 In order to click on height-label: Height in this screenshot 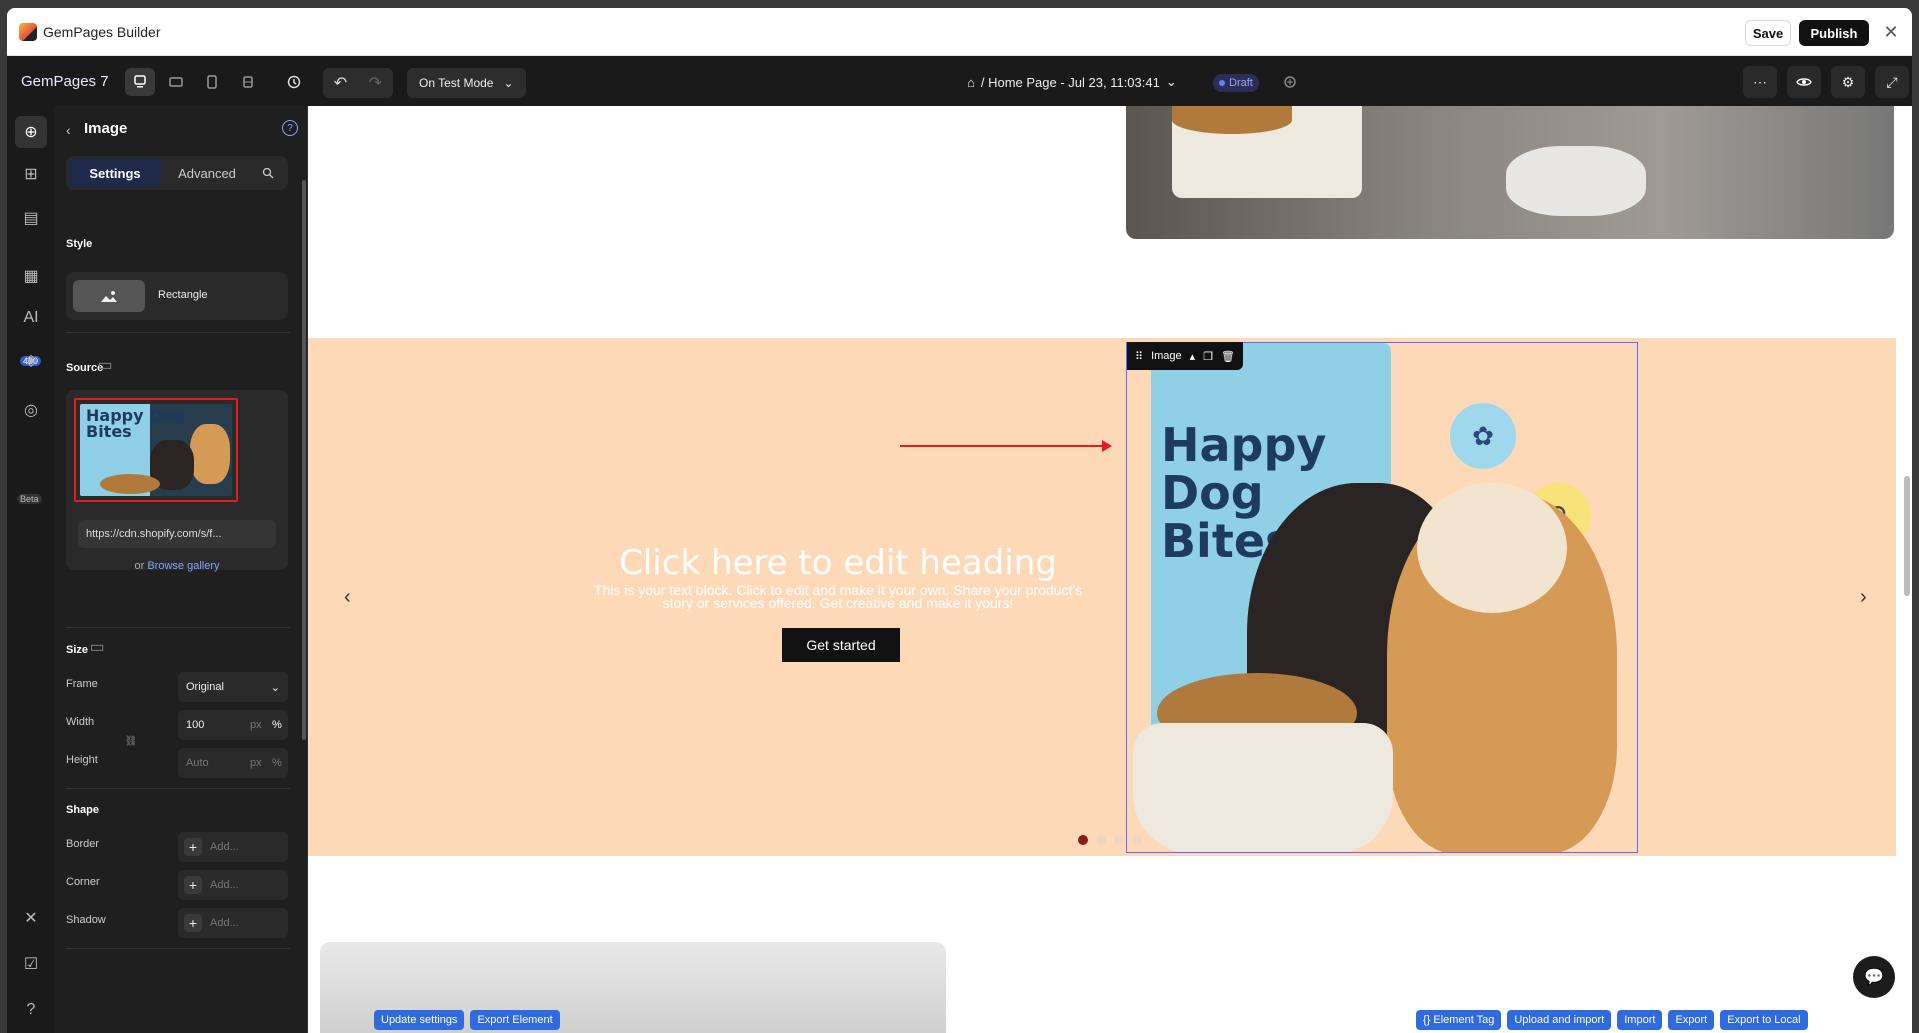, I will do `click(82, 760)`.